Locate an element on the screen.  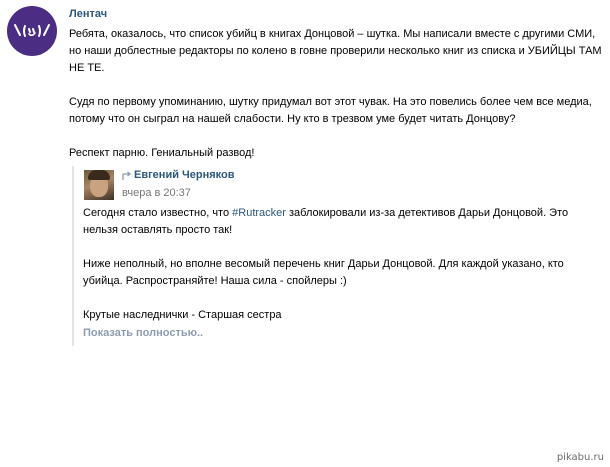
lentach-avatar is located at coordinates (32, 31).